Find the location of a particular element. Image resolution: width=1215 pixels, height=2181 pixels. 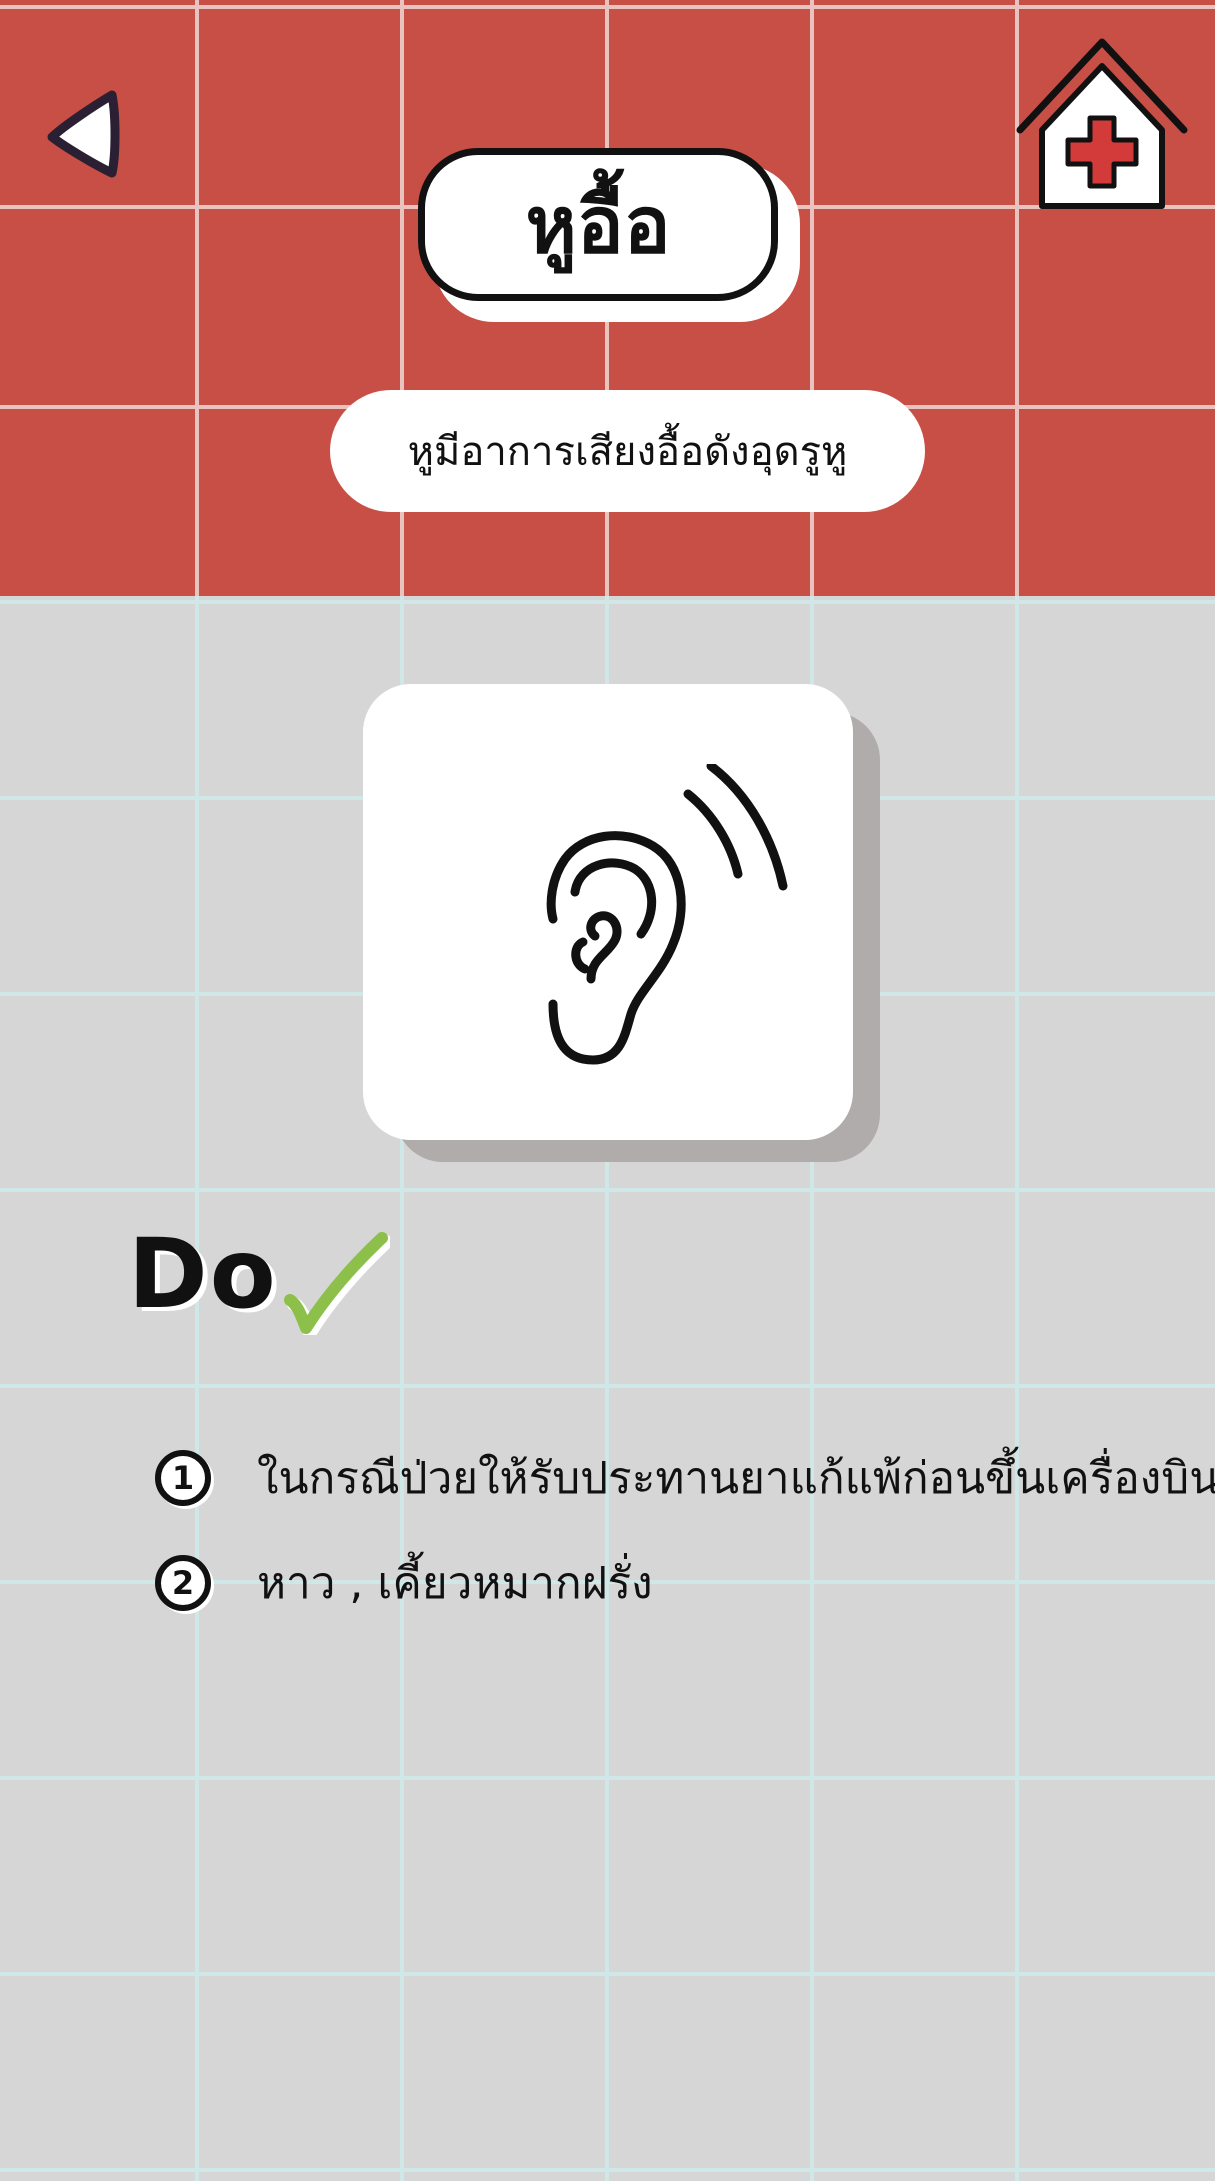

page-subtitle: หูมีอาการเสียงอื้อดังอุดรูหู is located at coordinates (627, 452).